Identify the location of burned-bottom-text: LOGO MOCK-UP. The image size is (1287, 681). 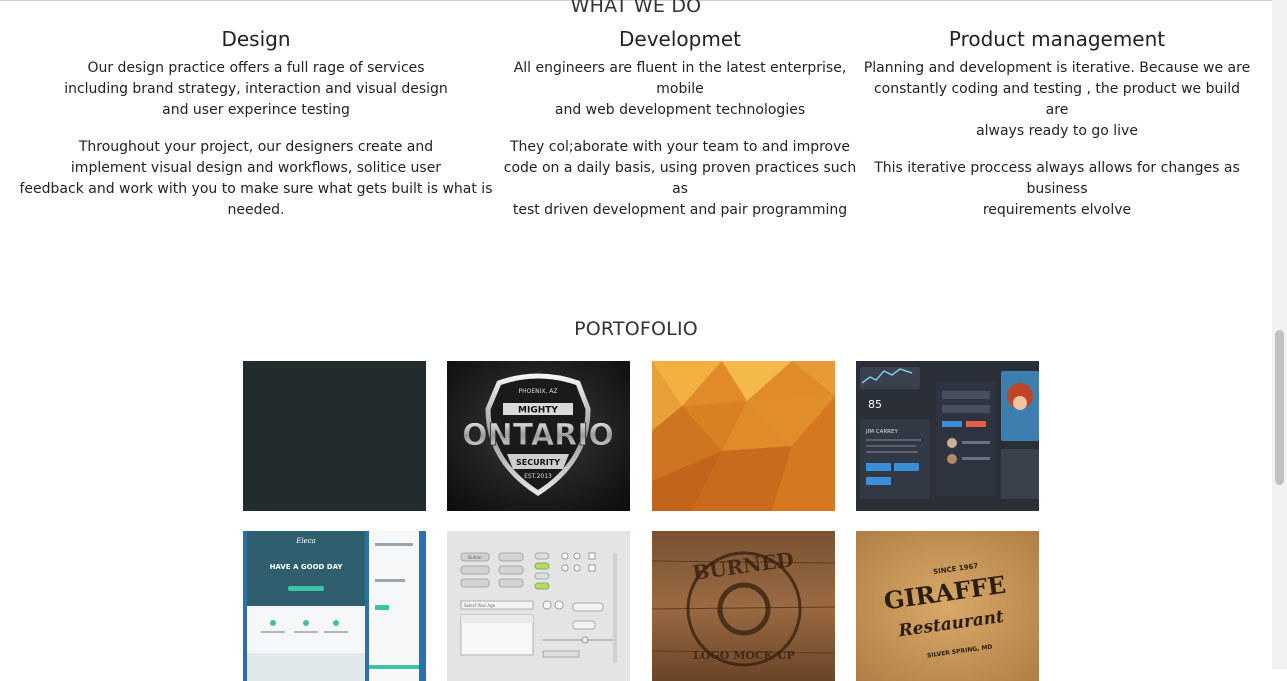
(744, 655).